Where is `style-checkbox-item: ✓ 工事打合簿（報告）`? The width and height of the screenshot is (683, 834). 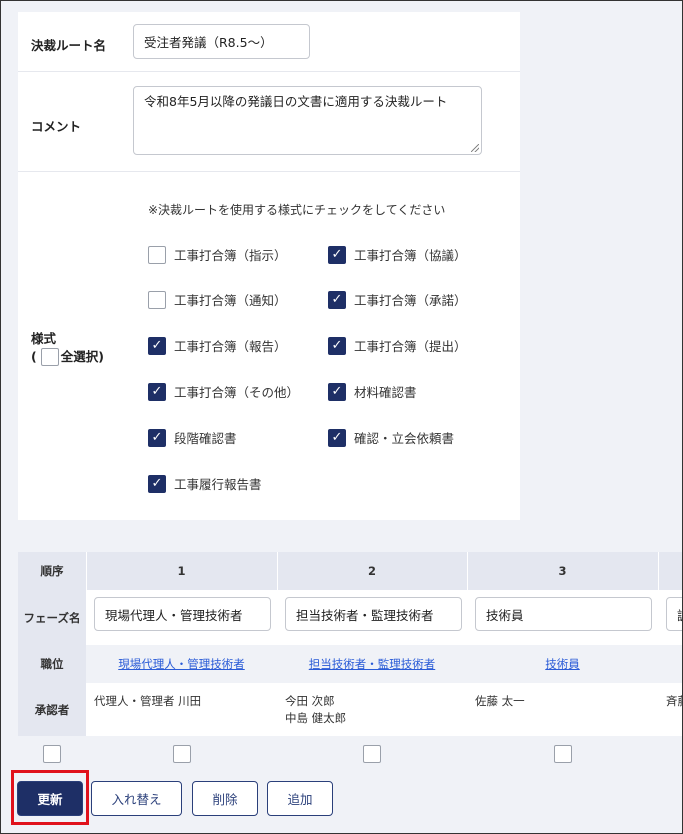
style-checkbox-item: ✓ 工事打合簿（報告） is located at coordinates (217, 345).